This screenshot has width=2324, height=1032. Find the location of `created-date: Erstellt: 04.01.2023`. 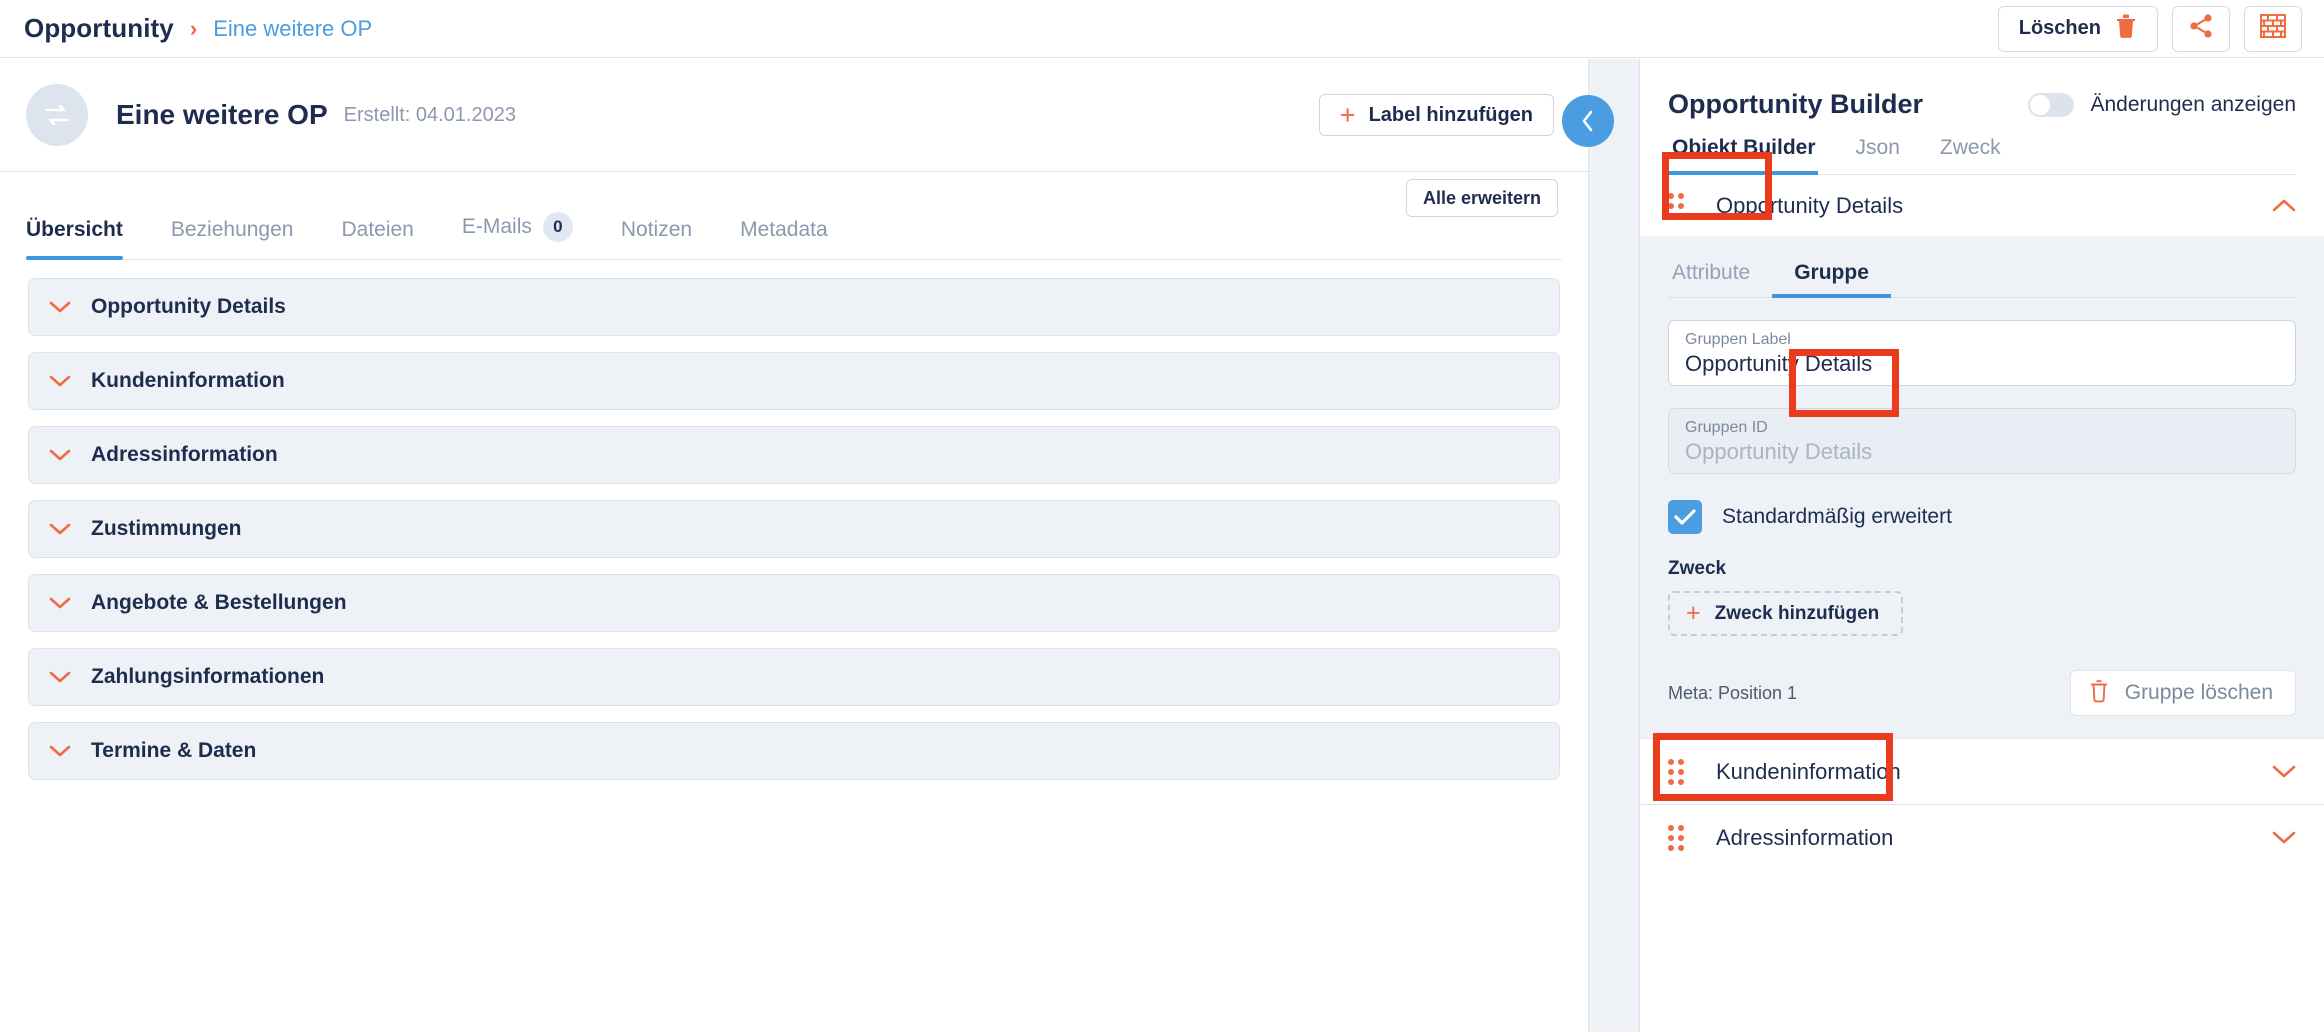

created-date: Erstellt: 04.01.2023 is located at coordinates (429, 114).